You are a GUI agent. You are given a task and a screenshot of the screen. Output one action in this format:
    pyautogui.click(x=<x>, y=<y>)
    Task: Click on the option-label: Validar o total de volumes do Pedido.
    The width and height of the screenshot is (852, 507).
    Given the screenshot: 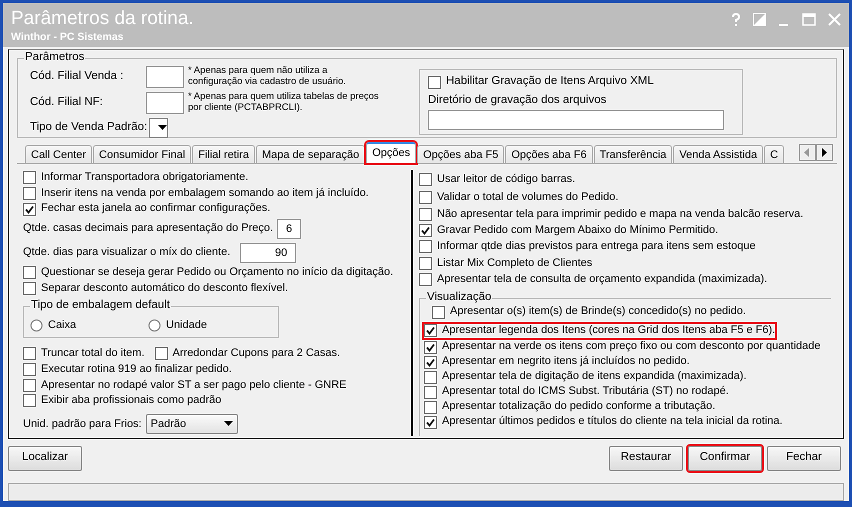 What is the action you would take?
    pyautogui.click(x=527, y=197)
    